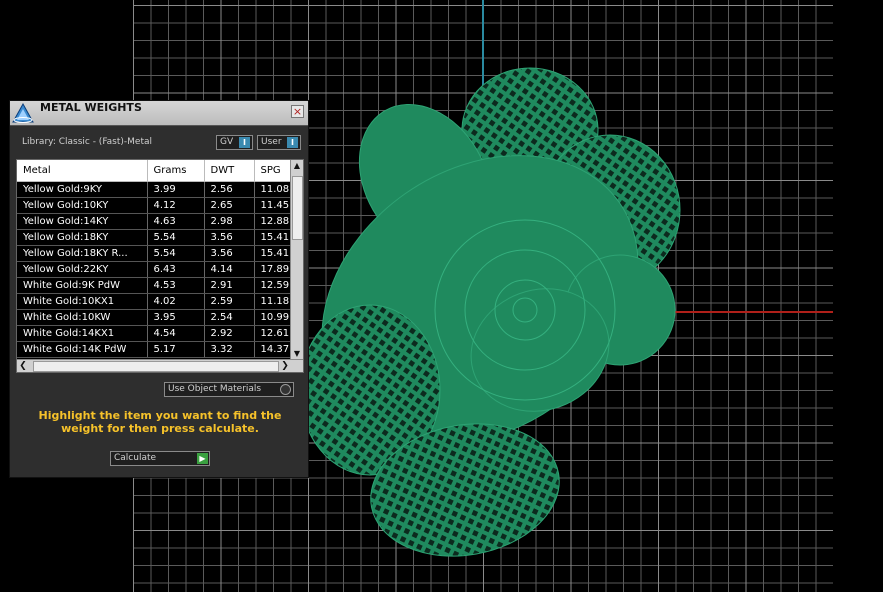 The image size is (883, 592). Describe the element at coordinates (285, 366) in the screenshot. I see `scroll-right-icon: ❯` at that location.